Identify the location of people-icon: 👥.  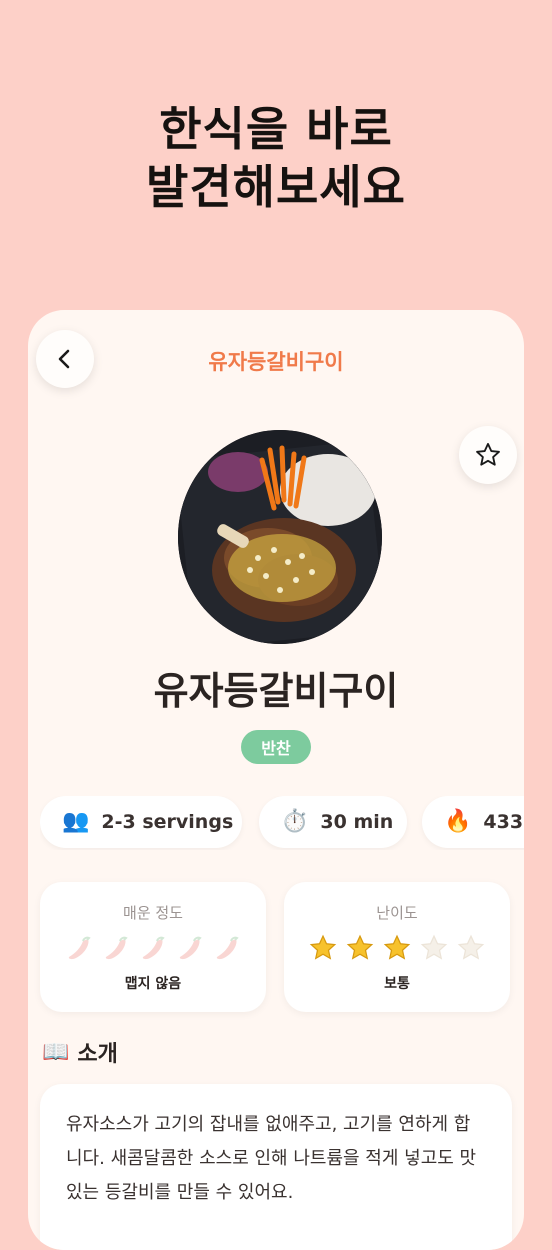
(76, 821).